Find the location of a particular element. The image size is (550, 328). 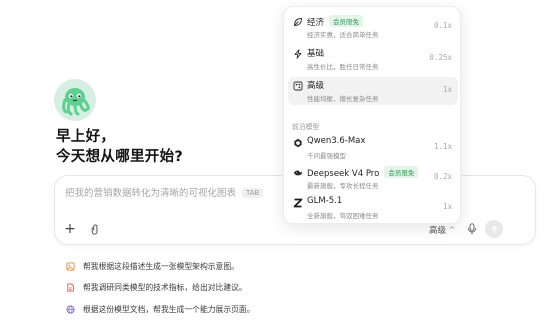

deepseek-whale-icon is located at coordinates (298, 173).